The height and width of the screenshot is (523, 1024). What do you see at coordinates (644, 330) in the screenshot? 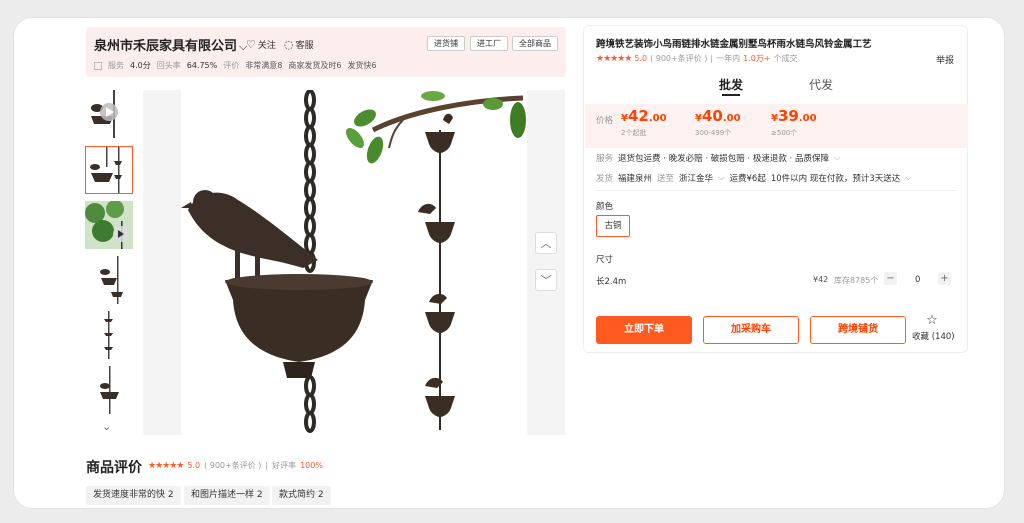
I see `buy-now-button: 立即下单` at bounding box center [644, 330].